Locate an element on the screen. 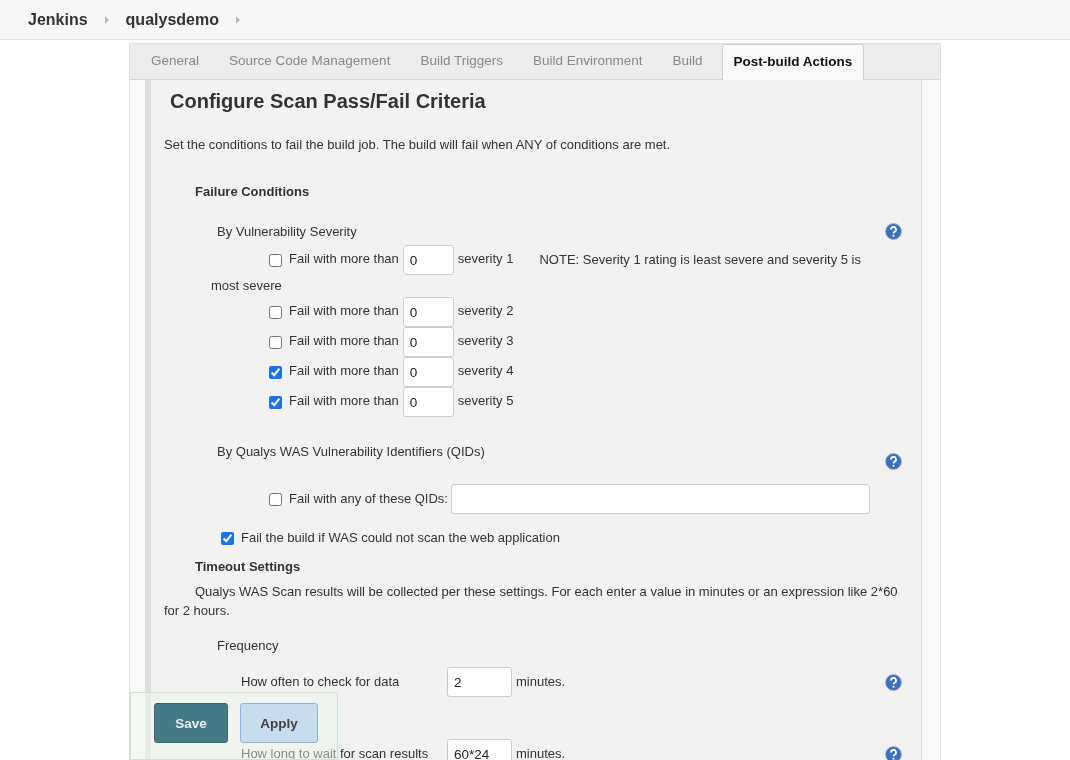 This screenshot has width=1070, height=760. minutes-field: 60*24 is located at coordinates (479, 749).